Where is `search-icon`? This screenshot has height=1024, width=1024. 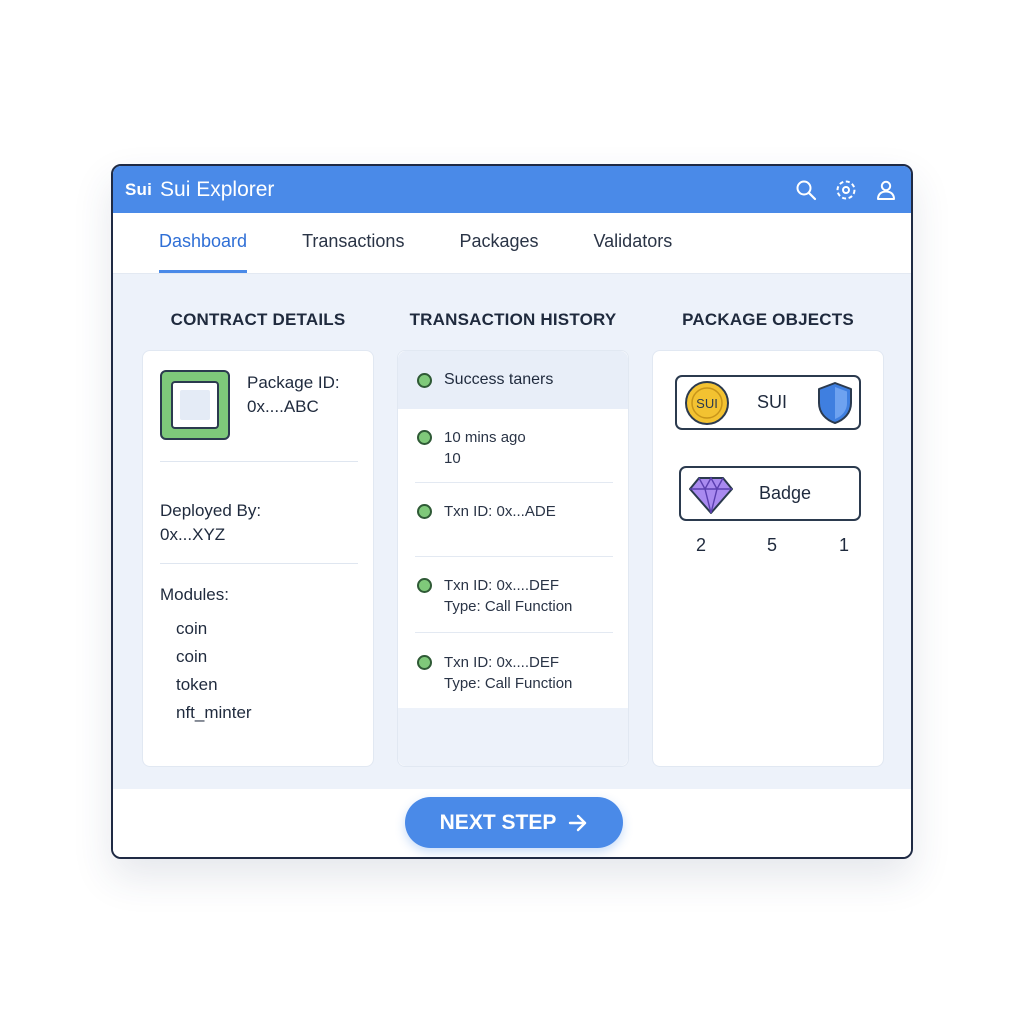 search-icon is located at coordinates (806, 190).